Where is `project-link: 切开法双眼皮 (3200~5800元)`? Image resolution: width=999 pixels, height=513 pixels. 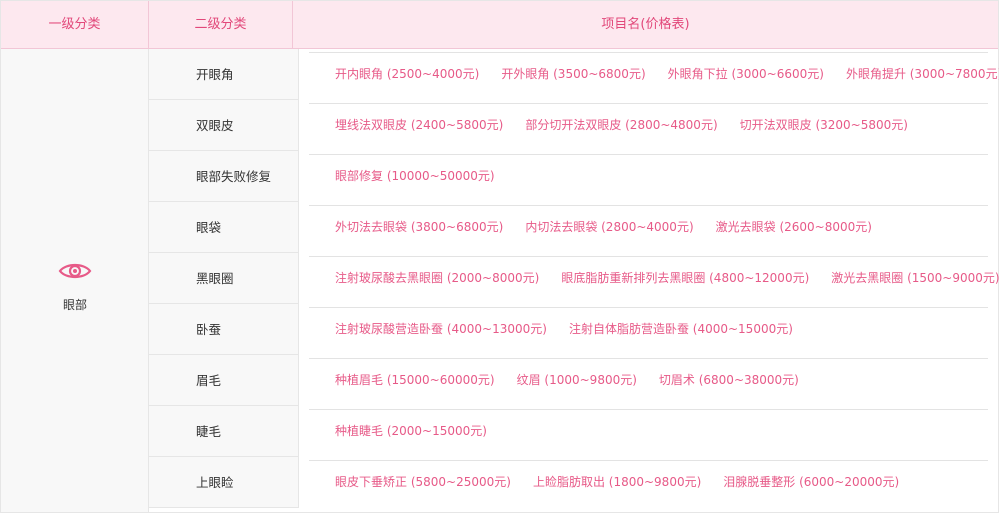
project-link: 切开法双眼皮 (3200~5800元) is located at coordinates (824, 125).